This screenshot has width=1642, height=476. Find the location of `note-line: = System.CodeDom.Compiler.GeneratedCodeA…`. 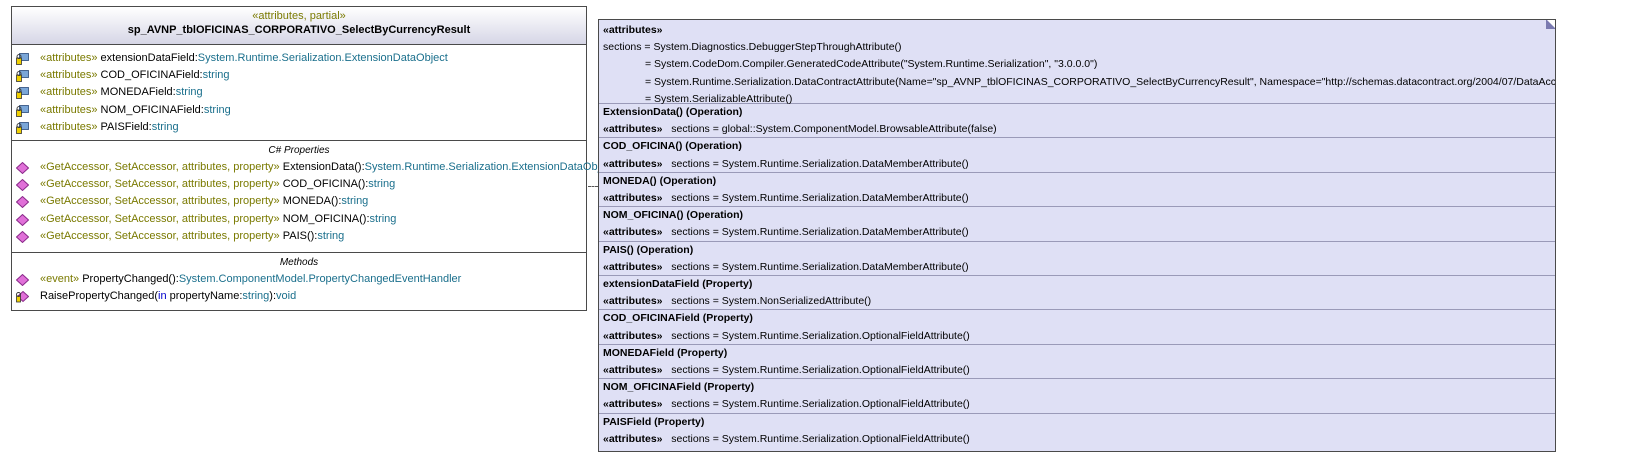

note-line: = System.CodeDom.Compiler.GeneratedCodeA… is located at coordinates (871, 64).